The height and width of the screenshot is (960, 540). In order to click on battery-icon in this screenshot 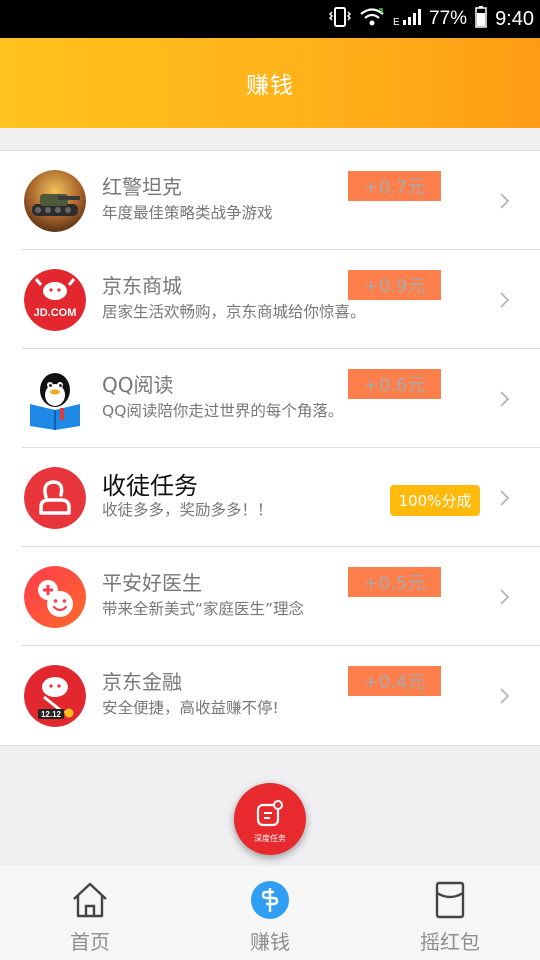, I will do `click(481, 19)`.